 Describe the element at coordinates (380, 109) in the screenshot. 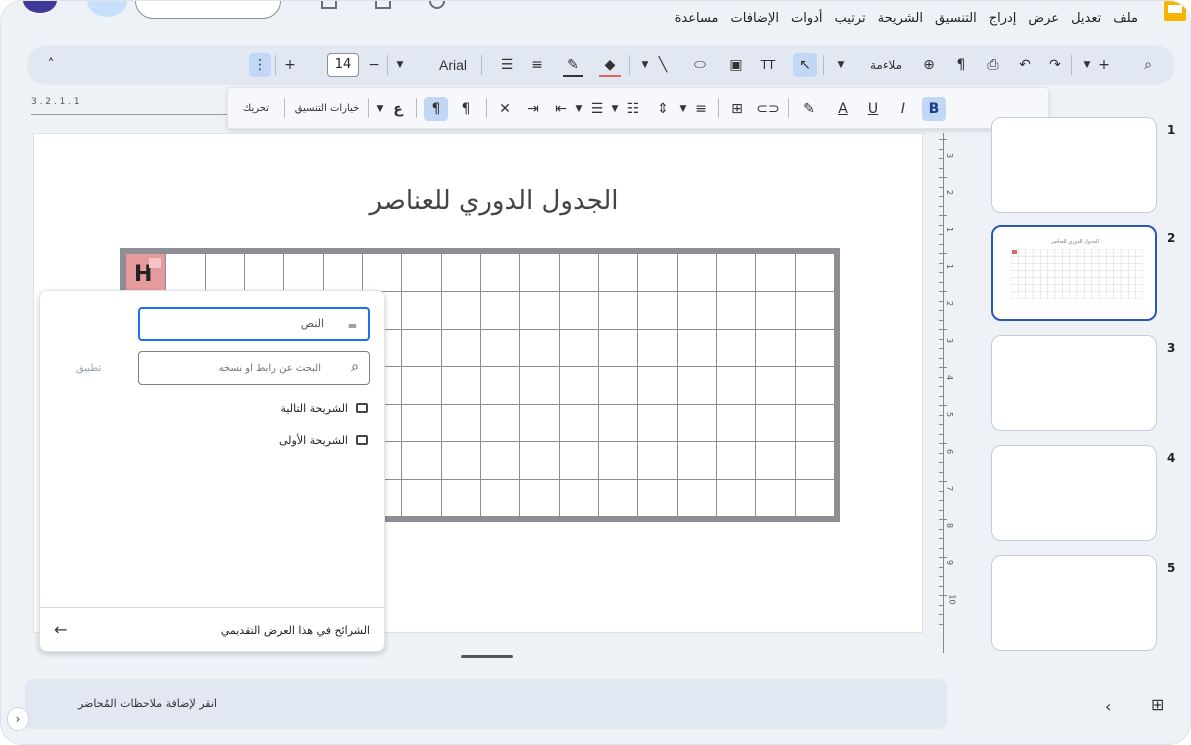

I see `language-dropdown-icon: ▼` at that location.